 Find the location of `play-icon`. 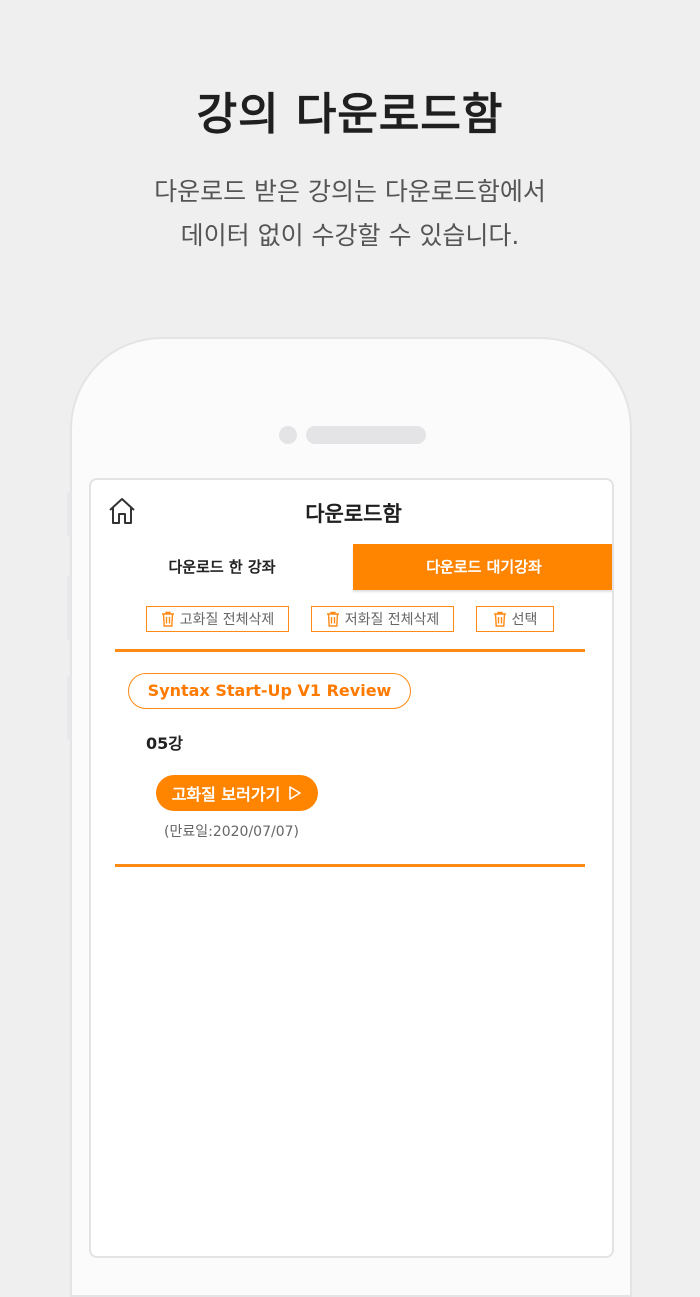

play-icon is located at coordinates (295, 793).